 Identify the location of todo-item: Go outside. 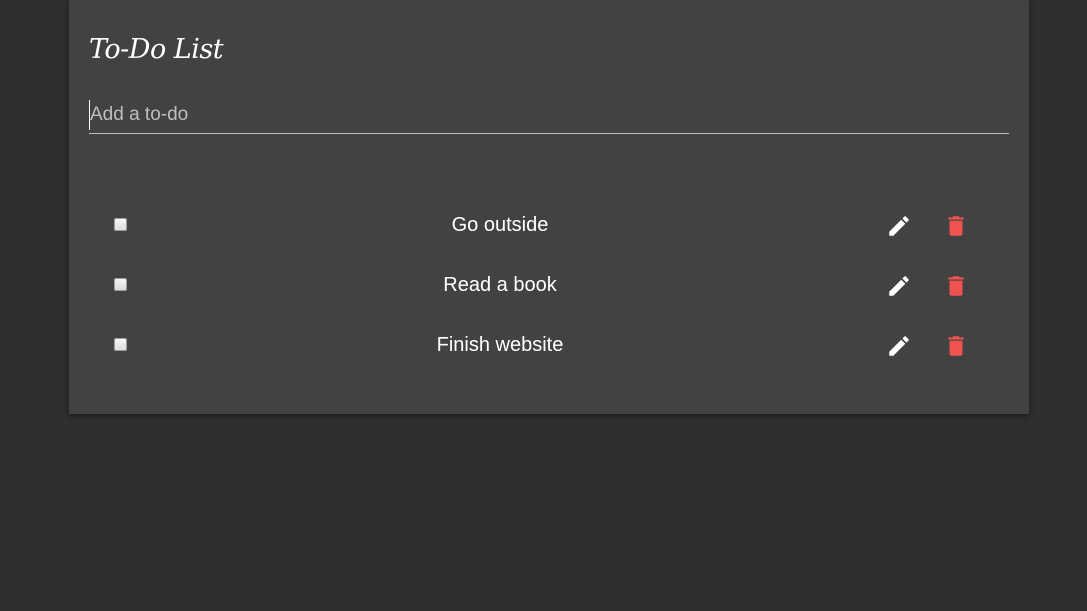
(549, 225).